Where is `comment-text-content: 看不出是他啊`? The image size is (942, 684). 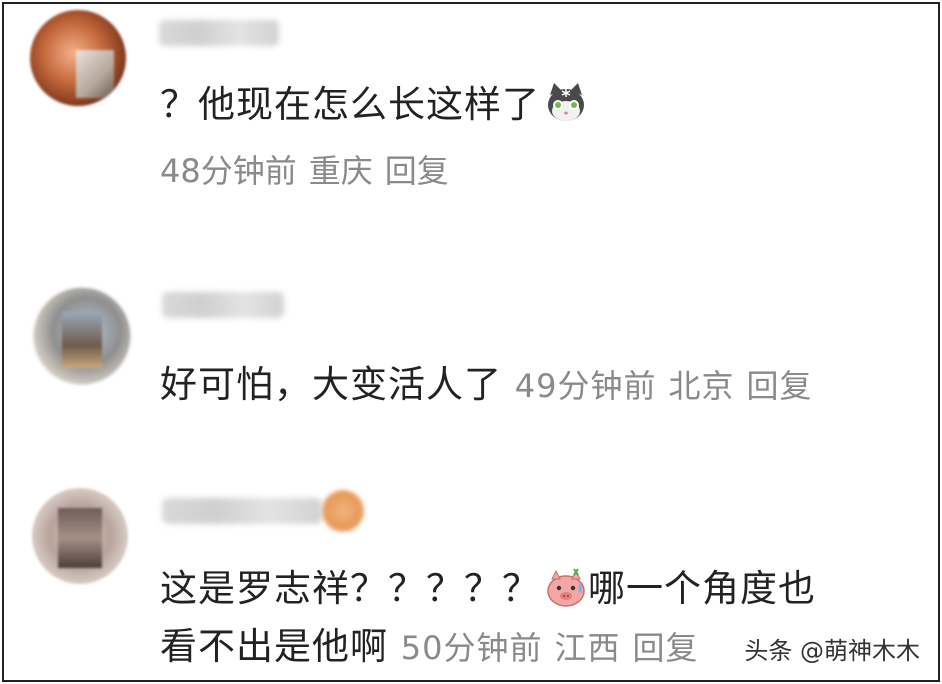 comment-text-content: 看不出是他啊 is located at coordinates (274, 646).